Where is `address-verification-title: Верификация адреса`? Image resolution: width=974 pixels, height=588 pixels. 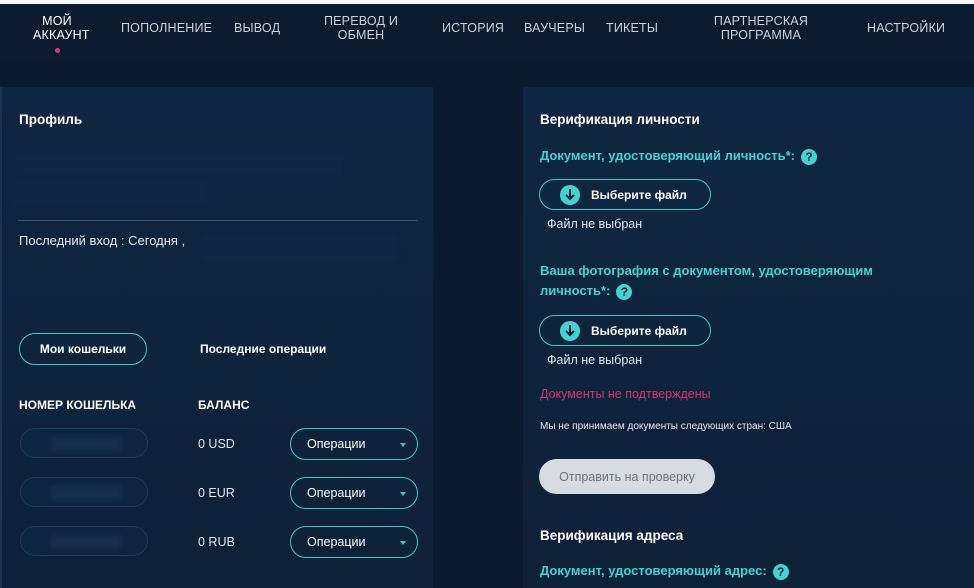
address-verification-title: Верификация адреса is located at coordinates (612, 535).